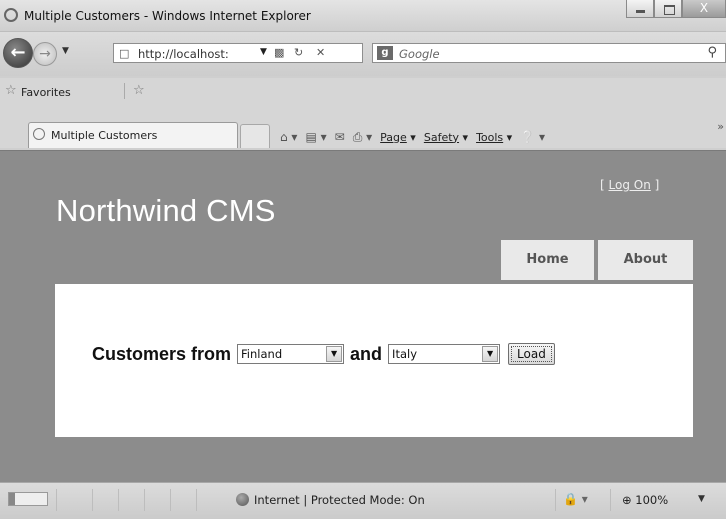  Describe the element at coordinates (255, 136) in the screenshot. I see `new-tab-button` at that location.